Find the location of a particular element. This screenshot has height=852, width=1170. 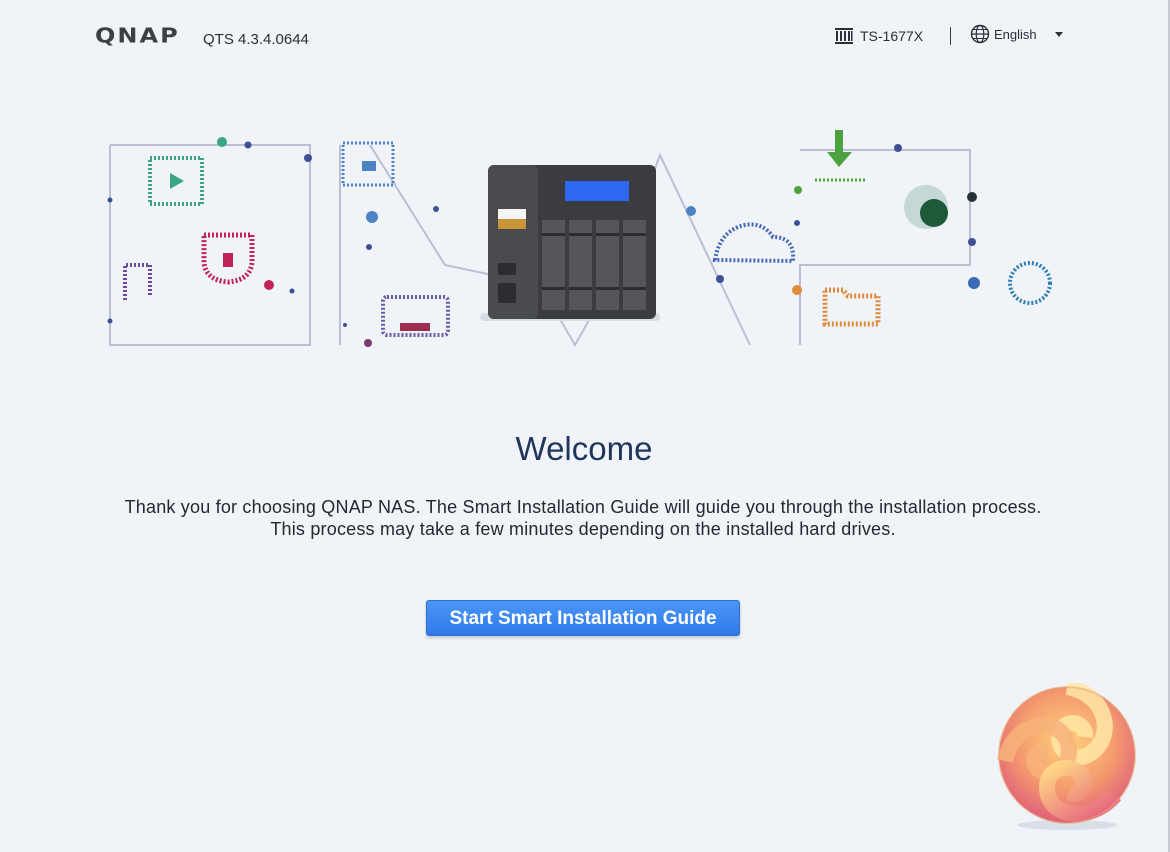

language-selector: English is located at coordinates (1016, 34).